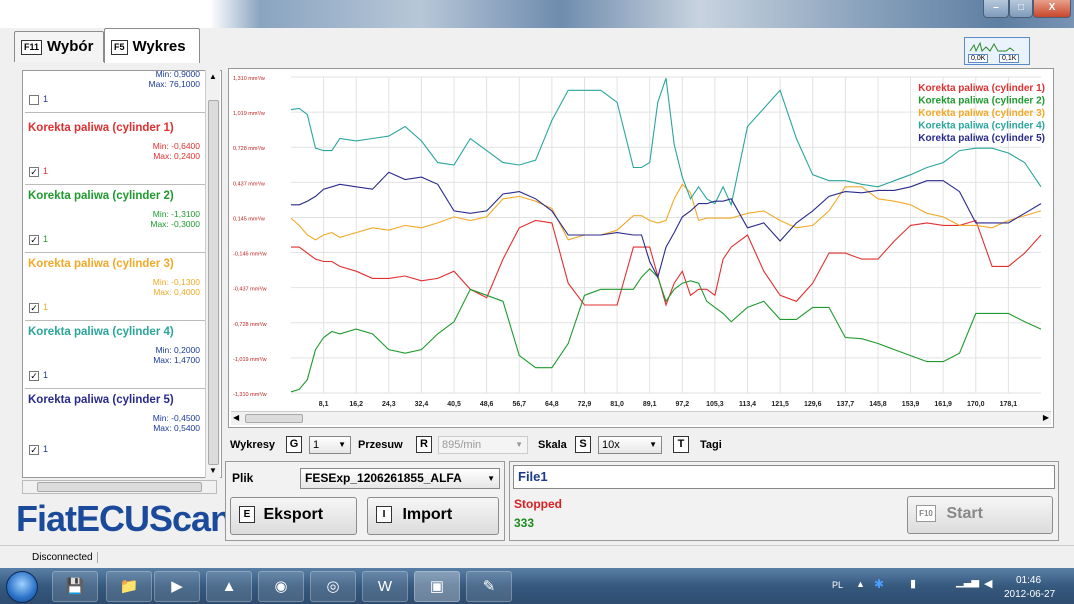 This screenshot has height=604, width=1074. Describe the element at coordinates (333, 586) in the screenshot. I see `chrome-icon: ◎` at that location.